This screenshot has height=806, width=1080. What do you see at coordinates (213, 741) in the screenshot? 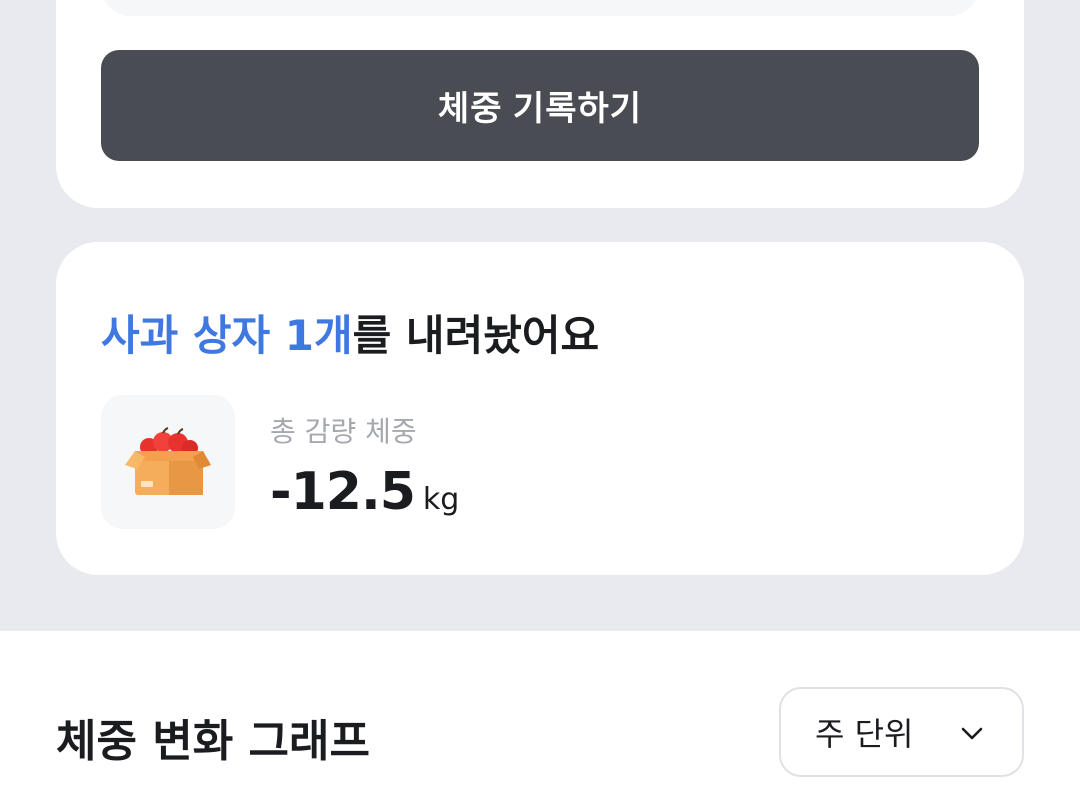
I see `graph-title: 체중 변화 그래프` at bounding box center [213, 741].